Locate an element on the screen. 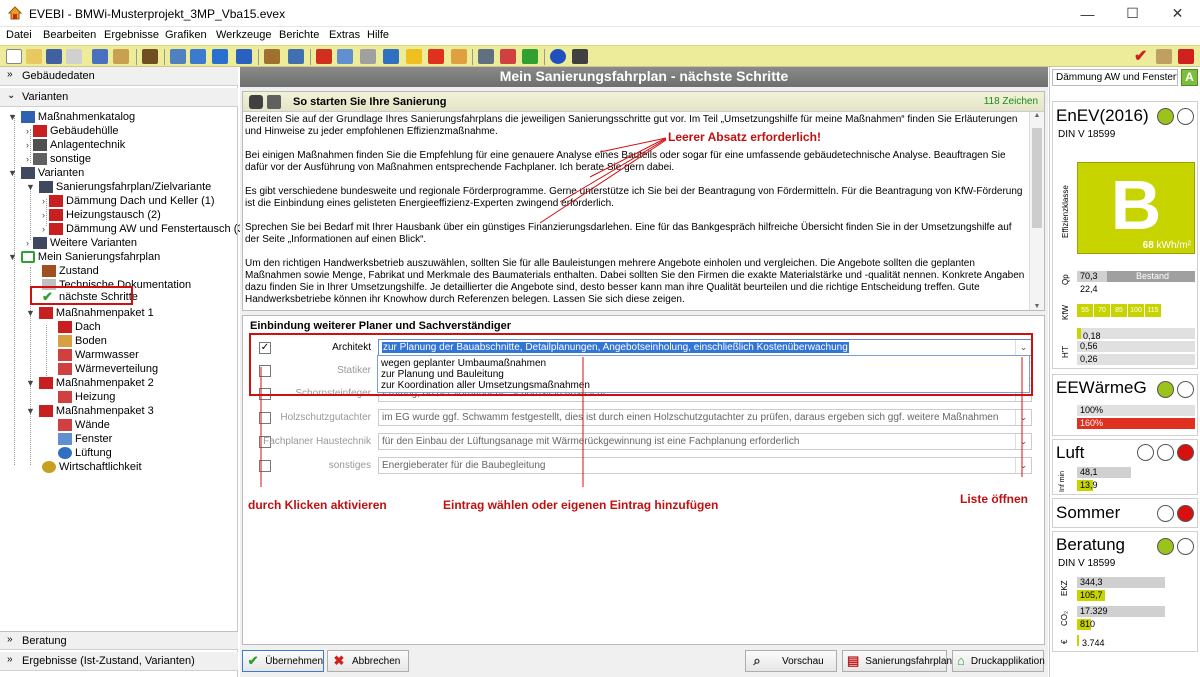  dena-icon is located at coordinates (121, 56).